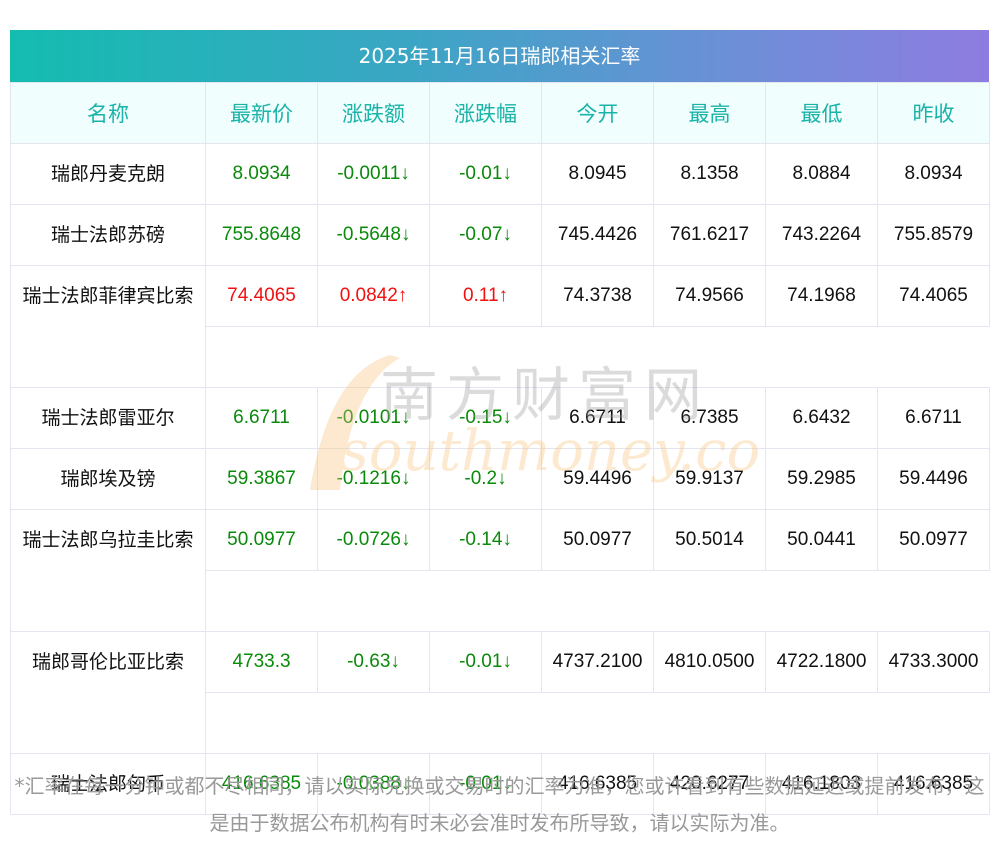 The height and width of the screenshot is (853, 1000). Describe the element at coordinates (933, 662) in the screenshot. I see `prev-close: 4733.3000` at that location.